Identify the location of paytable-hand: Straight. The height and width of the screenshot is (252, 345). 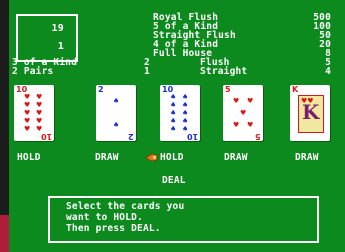
(224, 71).